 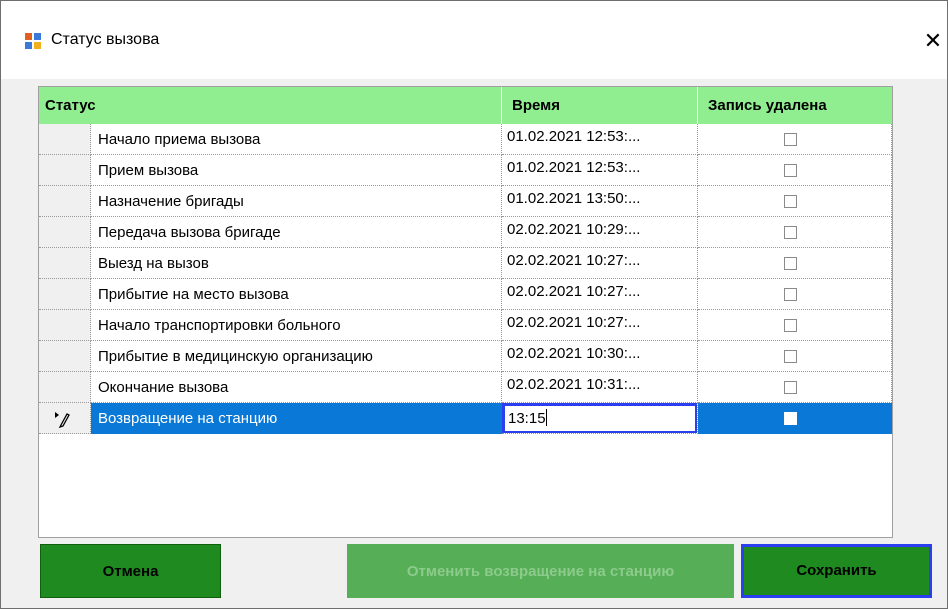 What do you see at coordinates (474, 40) in the screenshot?
I see `title-bar: Статус вызова ✕` at bounding box center [474, 40].